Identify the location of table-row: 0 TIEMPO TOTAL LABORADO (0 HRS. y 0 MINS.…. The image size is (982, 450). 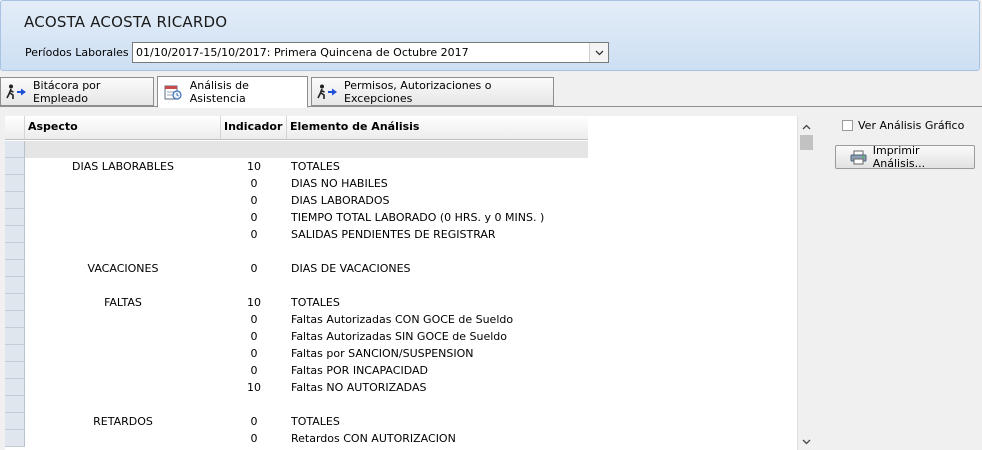
(296, 217).